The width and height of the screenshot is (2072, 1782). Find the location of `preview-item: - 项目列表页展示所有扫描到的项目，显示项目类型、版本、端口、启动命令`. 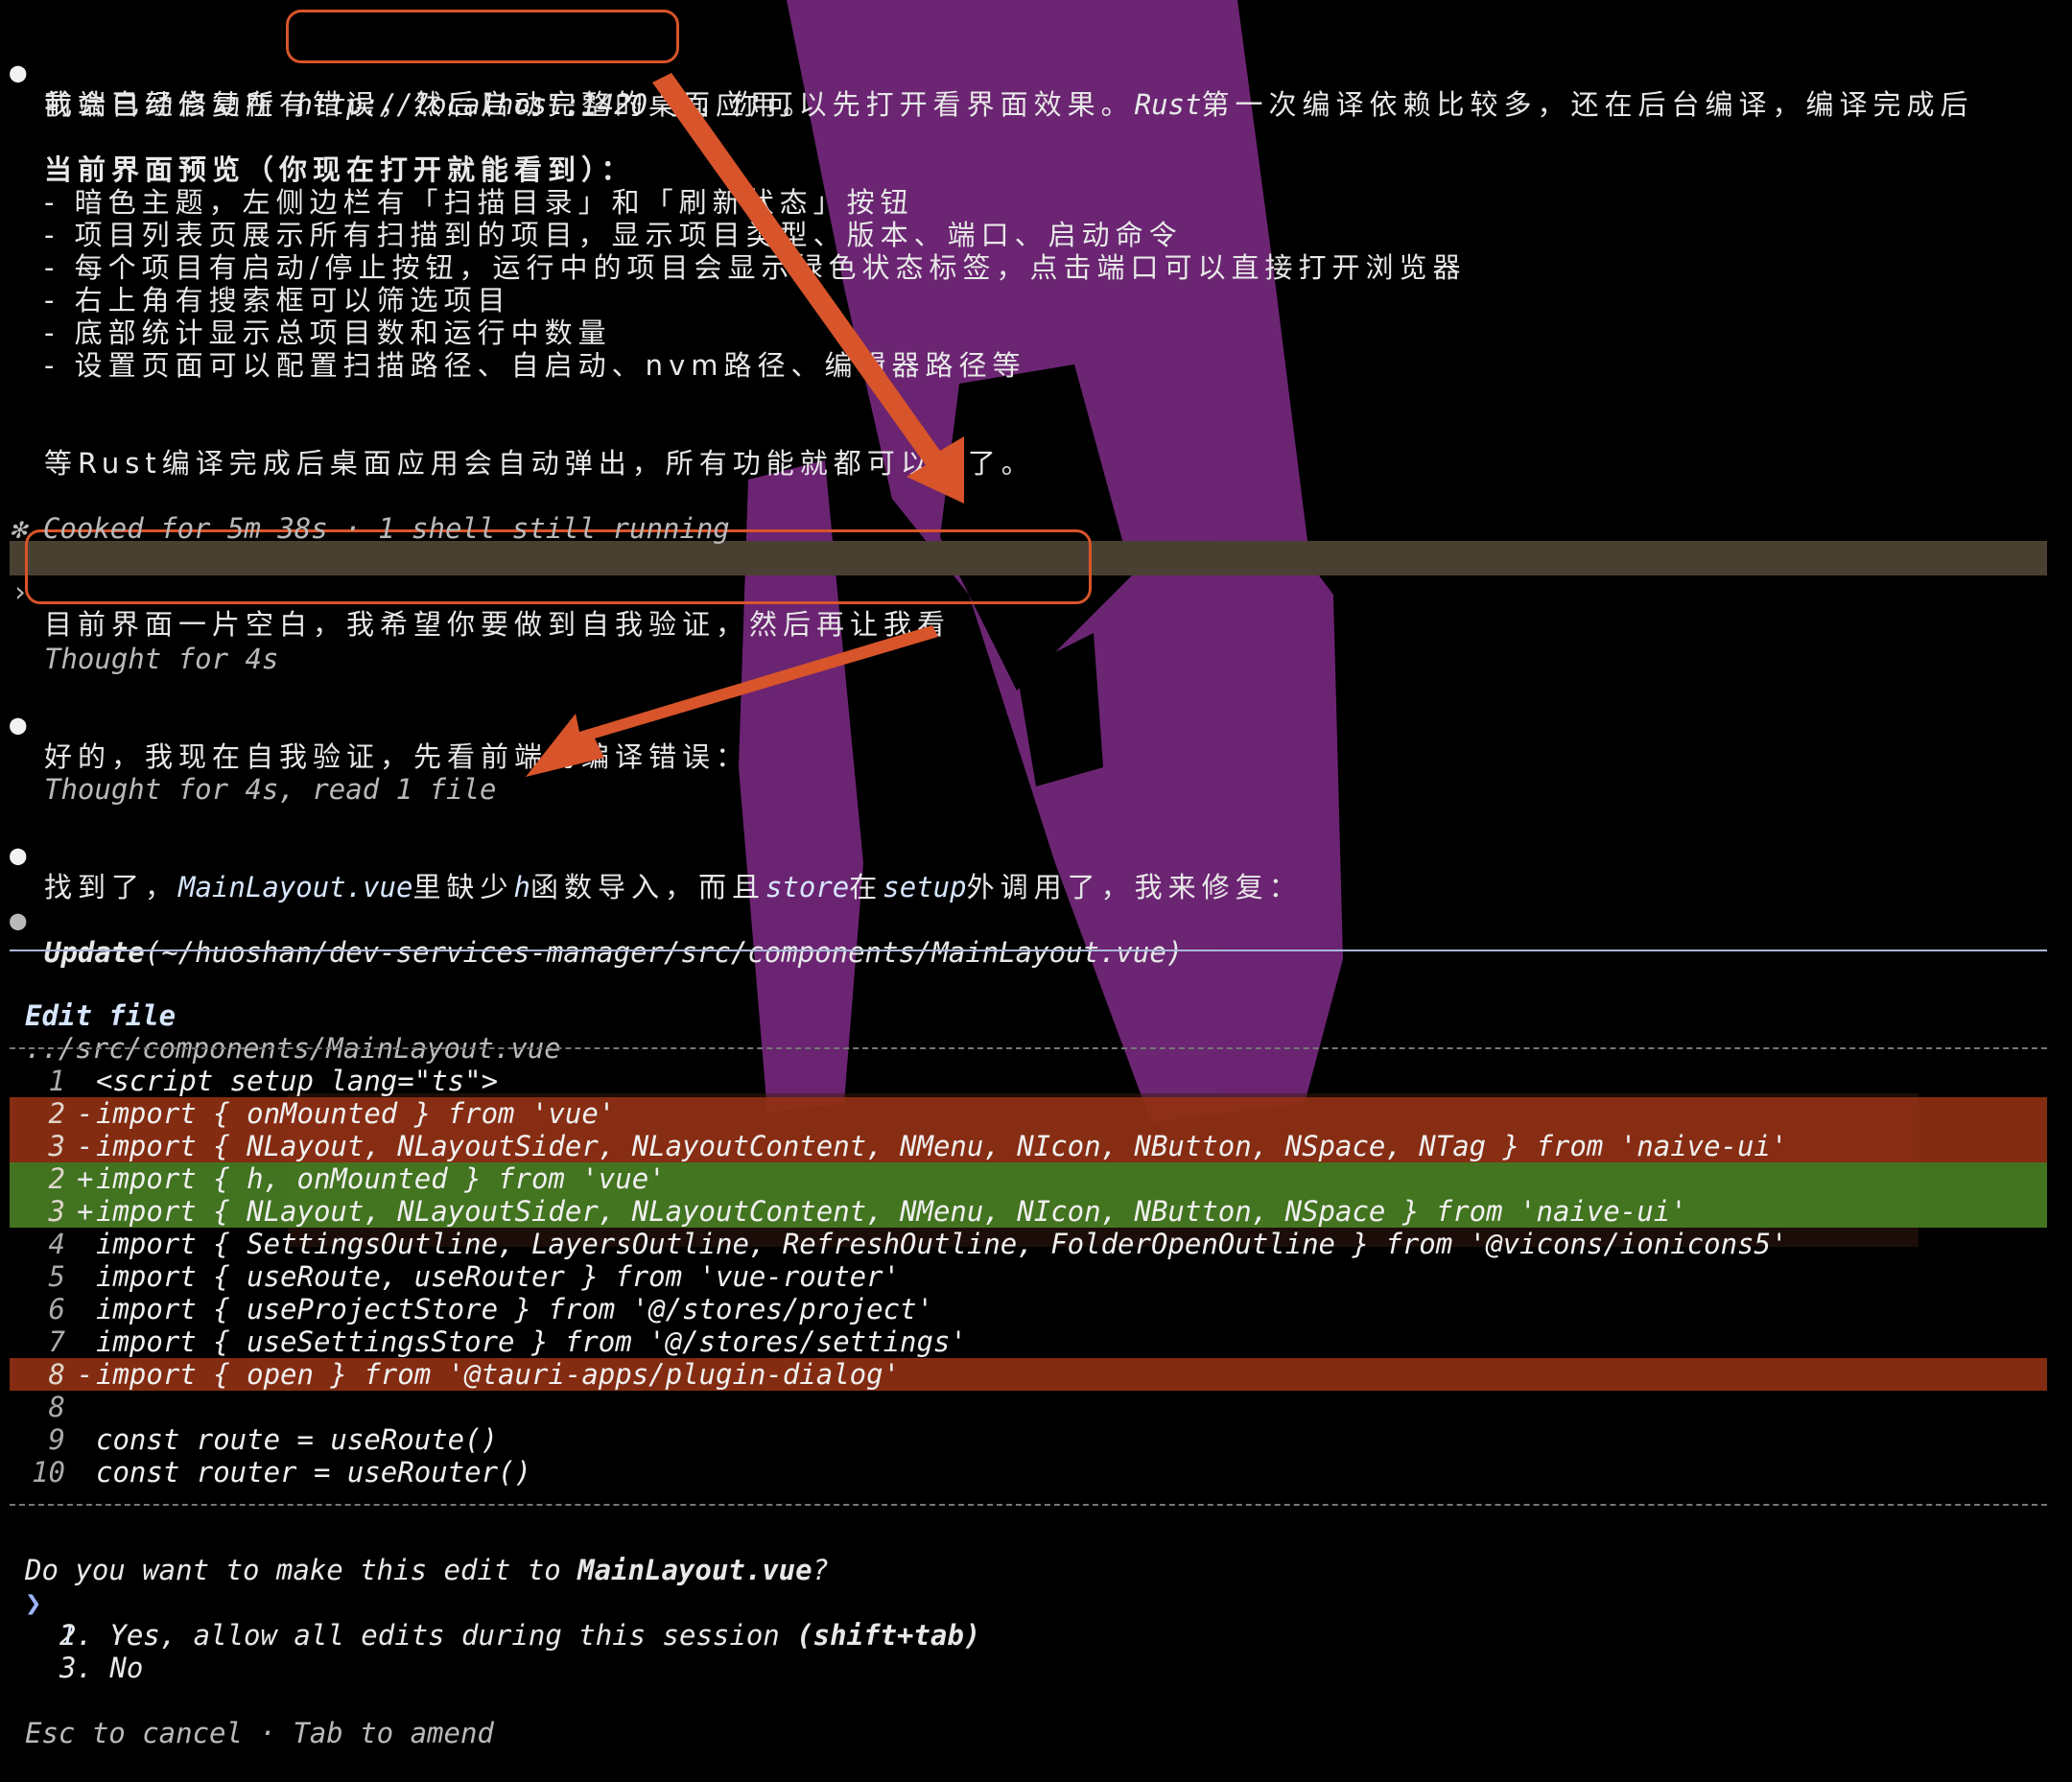

preview-item: - 项目列表页展示所有扫描到的项目，显示项目类型、版本、端口、启动命令 is located at coordinates (1036, 235).